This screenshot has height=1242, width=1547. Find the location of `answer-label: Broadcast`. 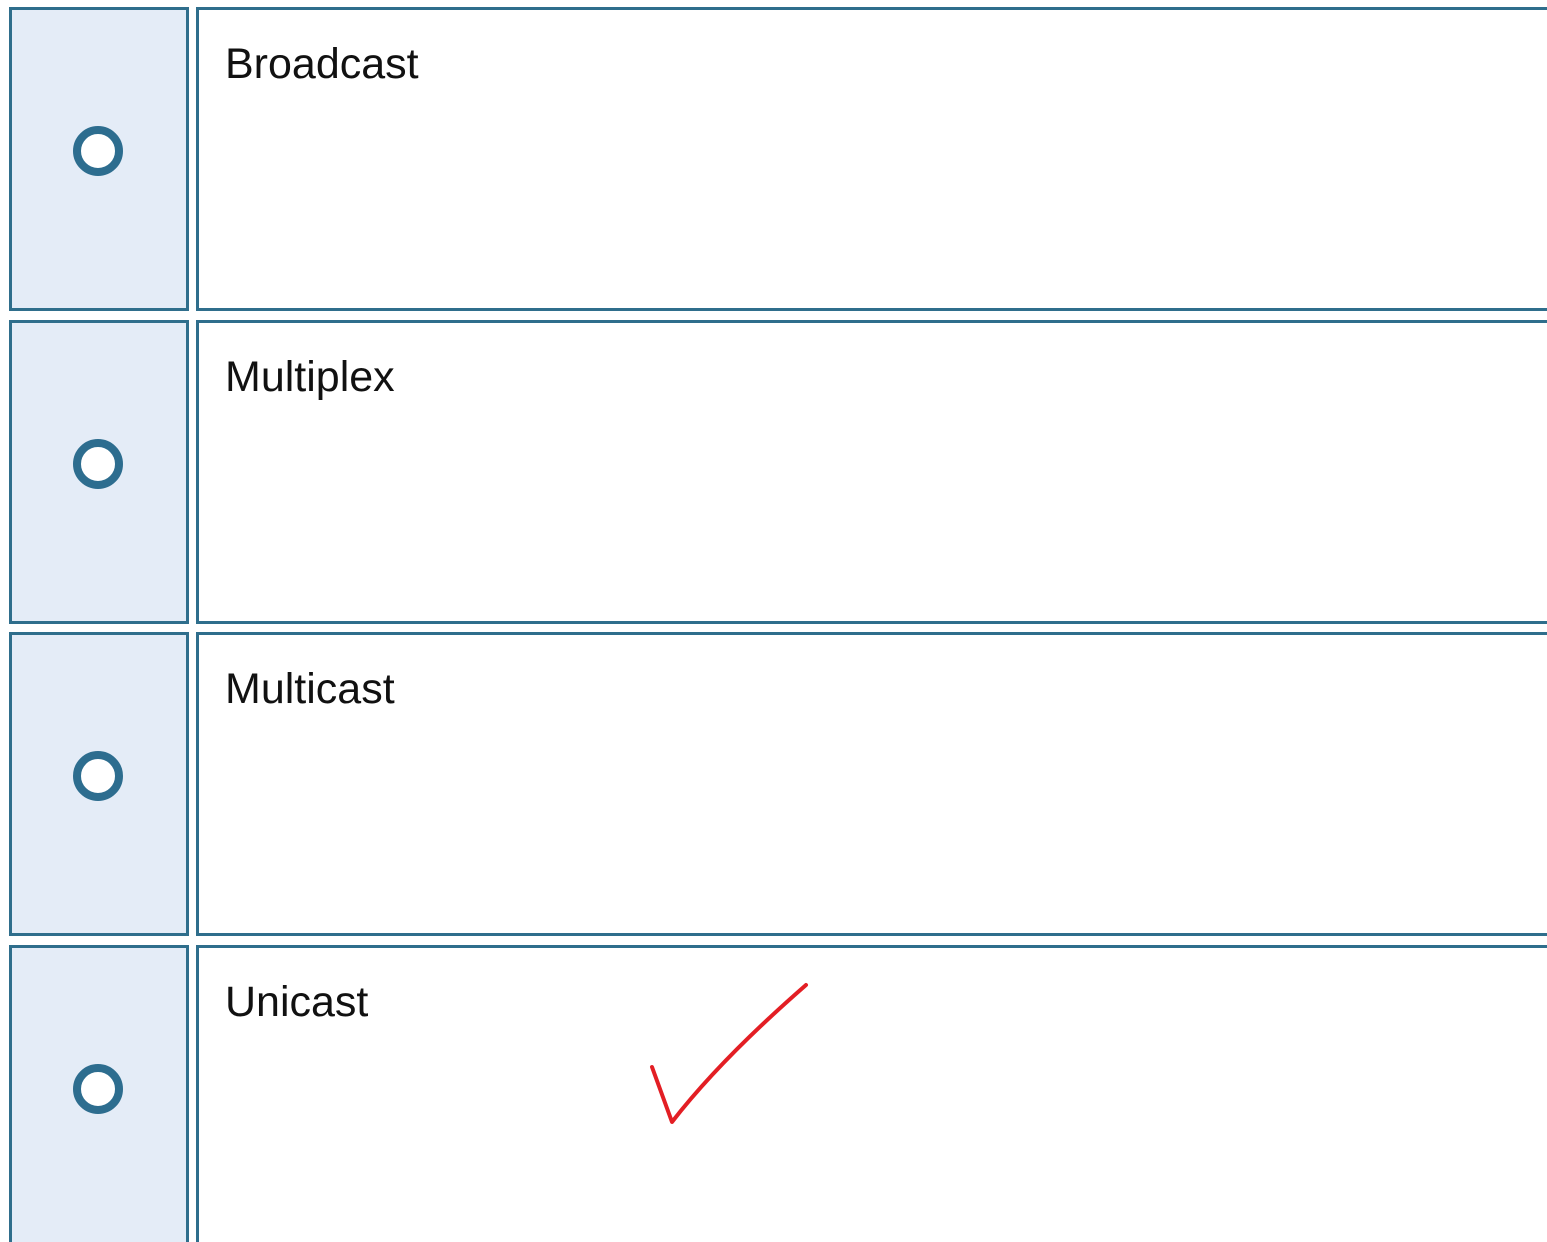

answer-label: Broadcast is located at coordinates (322, 64).